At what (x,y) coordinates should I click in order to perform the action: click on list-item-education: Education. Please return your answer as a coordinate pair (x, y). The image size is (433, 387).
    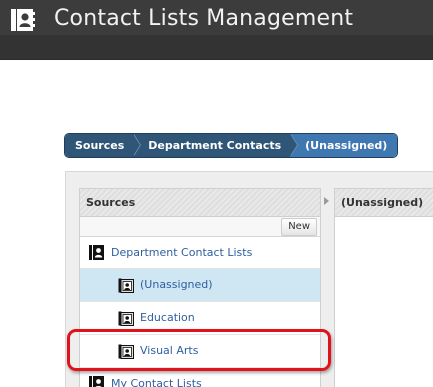
    Looking at the image, I should click on (200, 318).